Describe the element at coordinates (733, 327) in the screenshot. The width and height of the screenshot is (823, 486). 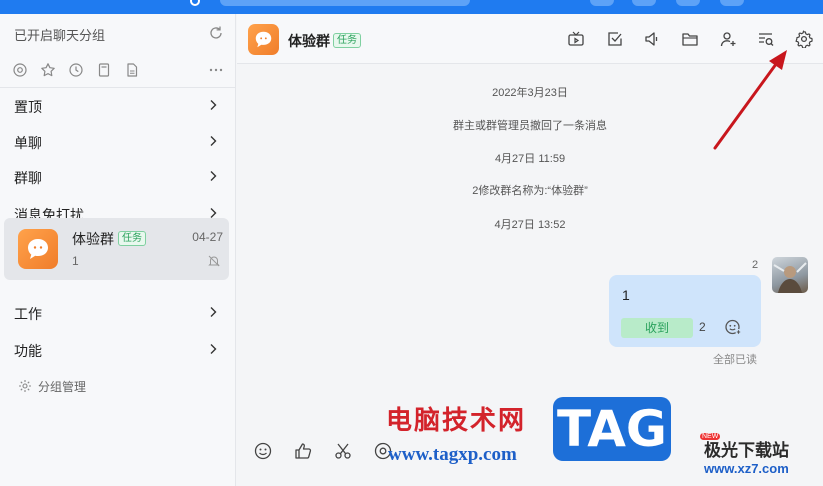
I see `add-reaction-icon` at that location.